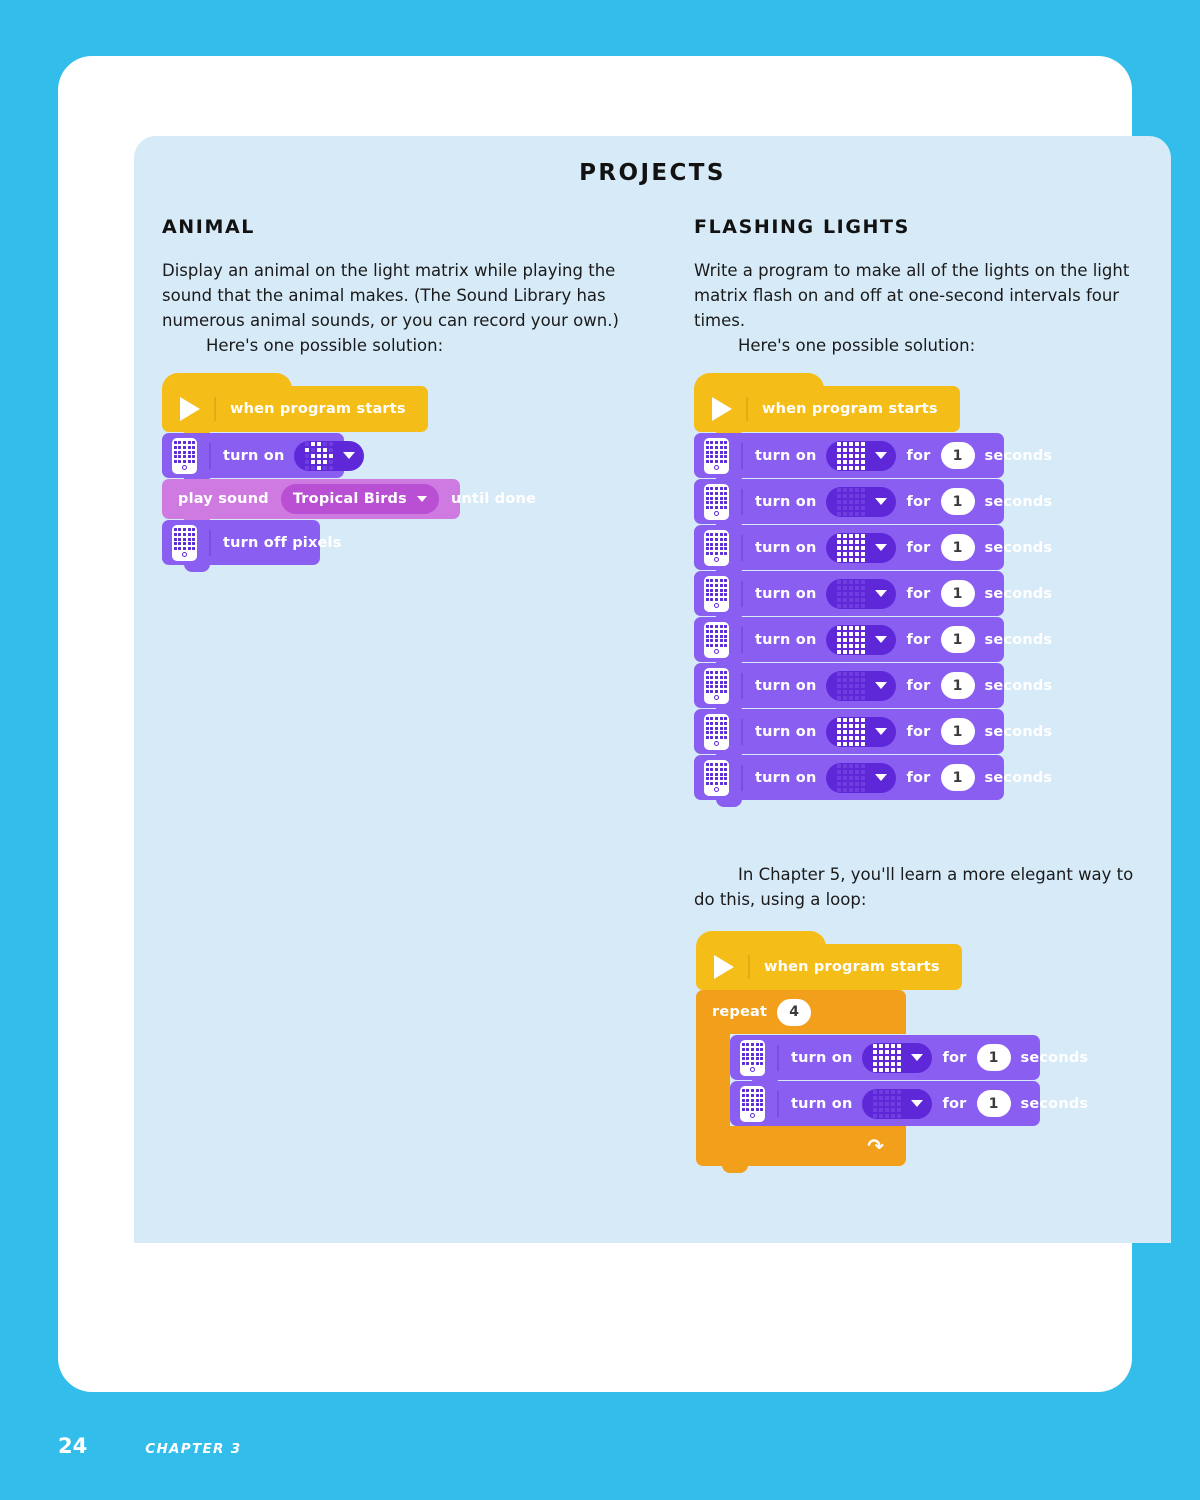  I want to click on matrix-dropdown-animal, so click(329, 455).